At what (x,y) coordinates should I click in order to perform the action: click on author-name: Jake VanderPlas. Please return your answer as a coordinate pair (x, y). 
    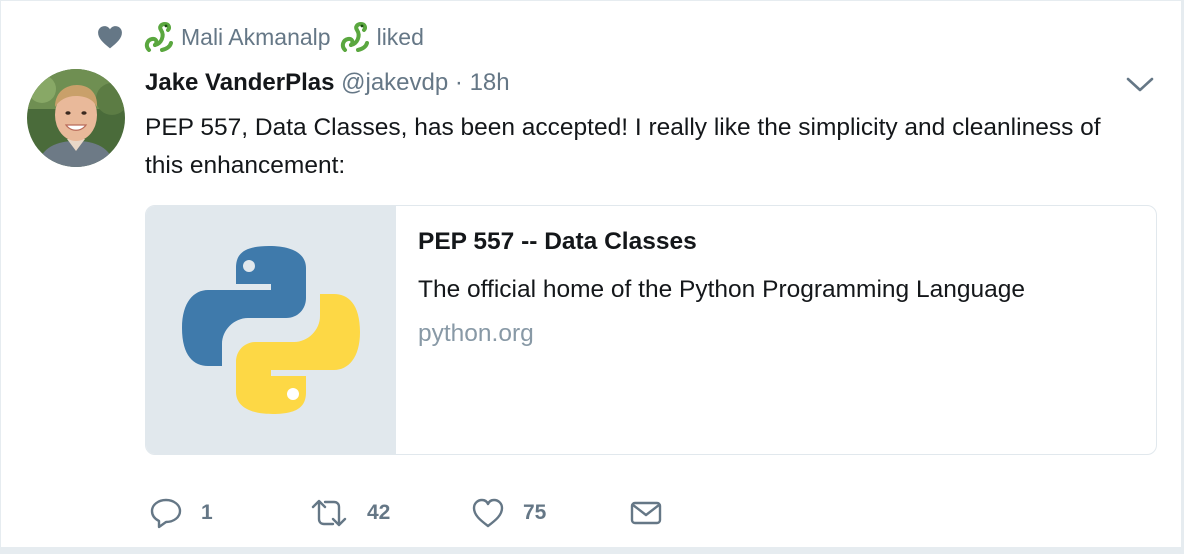
    Looking at the image, I should click on (239, 82).